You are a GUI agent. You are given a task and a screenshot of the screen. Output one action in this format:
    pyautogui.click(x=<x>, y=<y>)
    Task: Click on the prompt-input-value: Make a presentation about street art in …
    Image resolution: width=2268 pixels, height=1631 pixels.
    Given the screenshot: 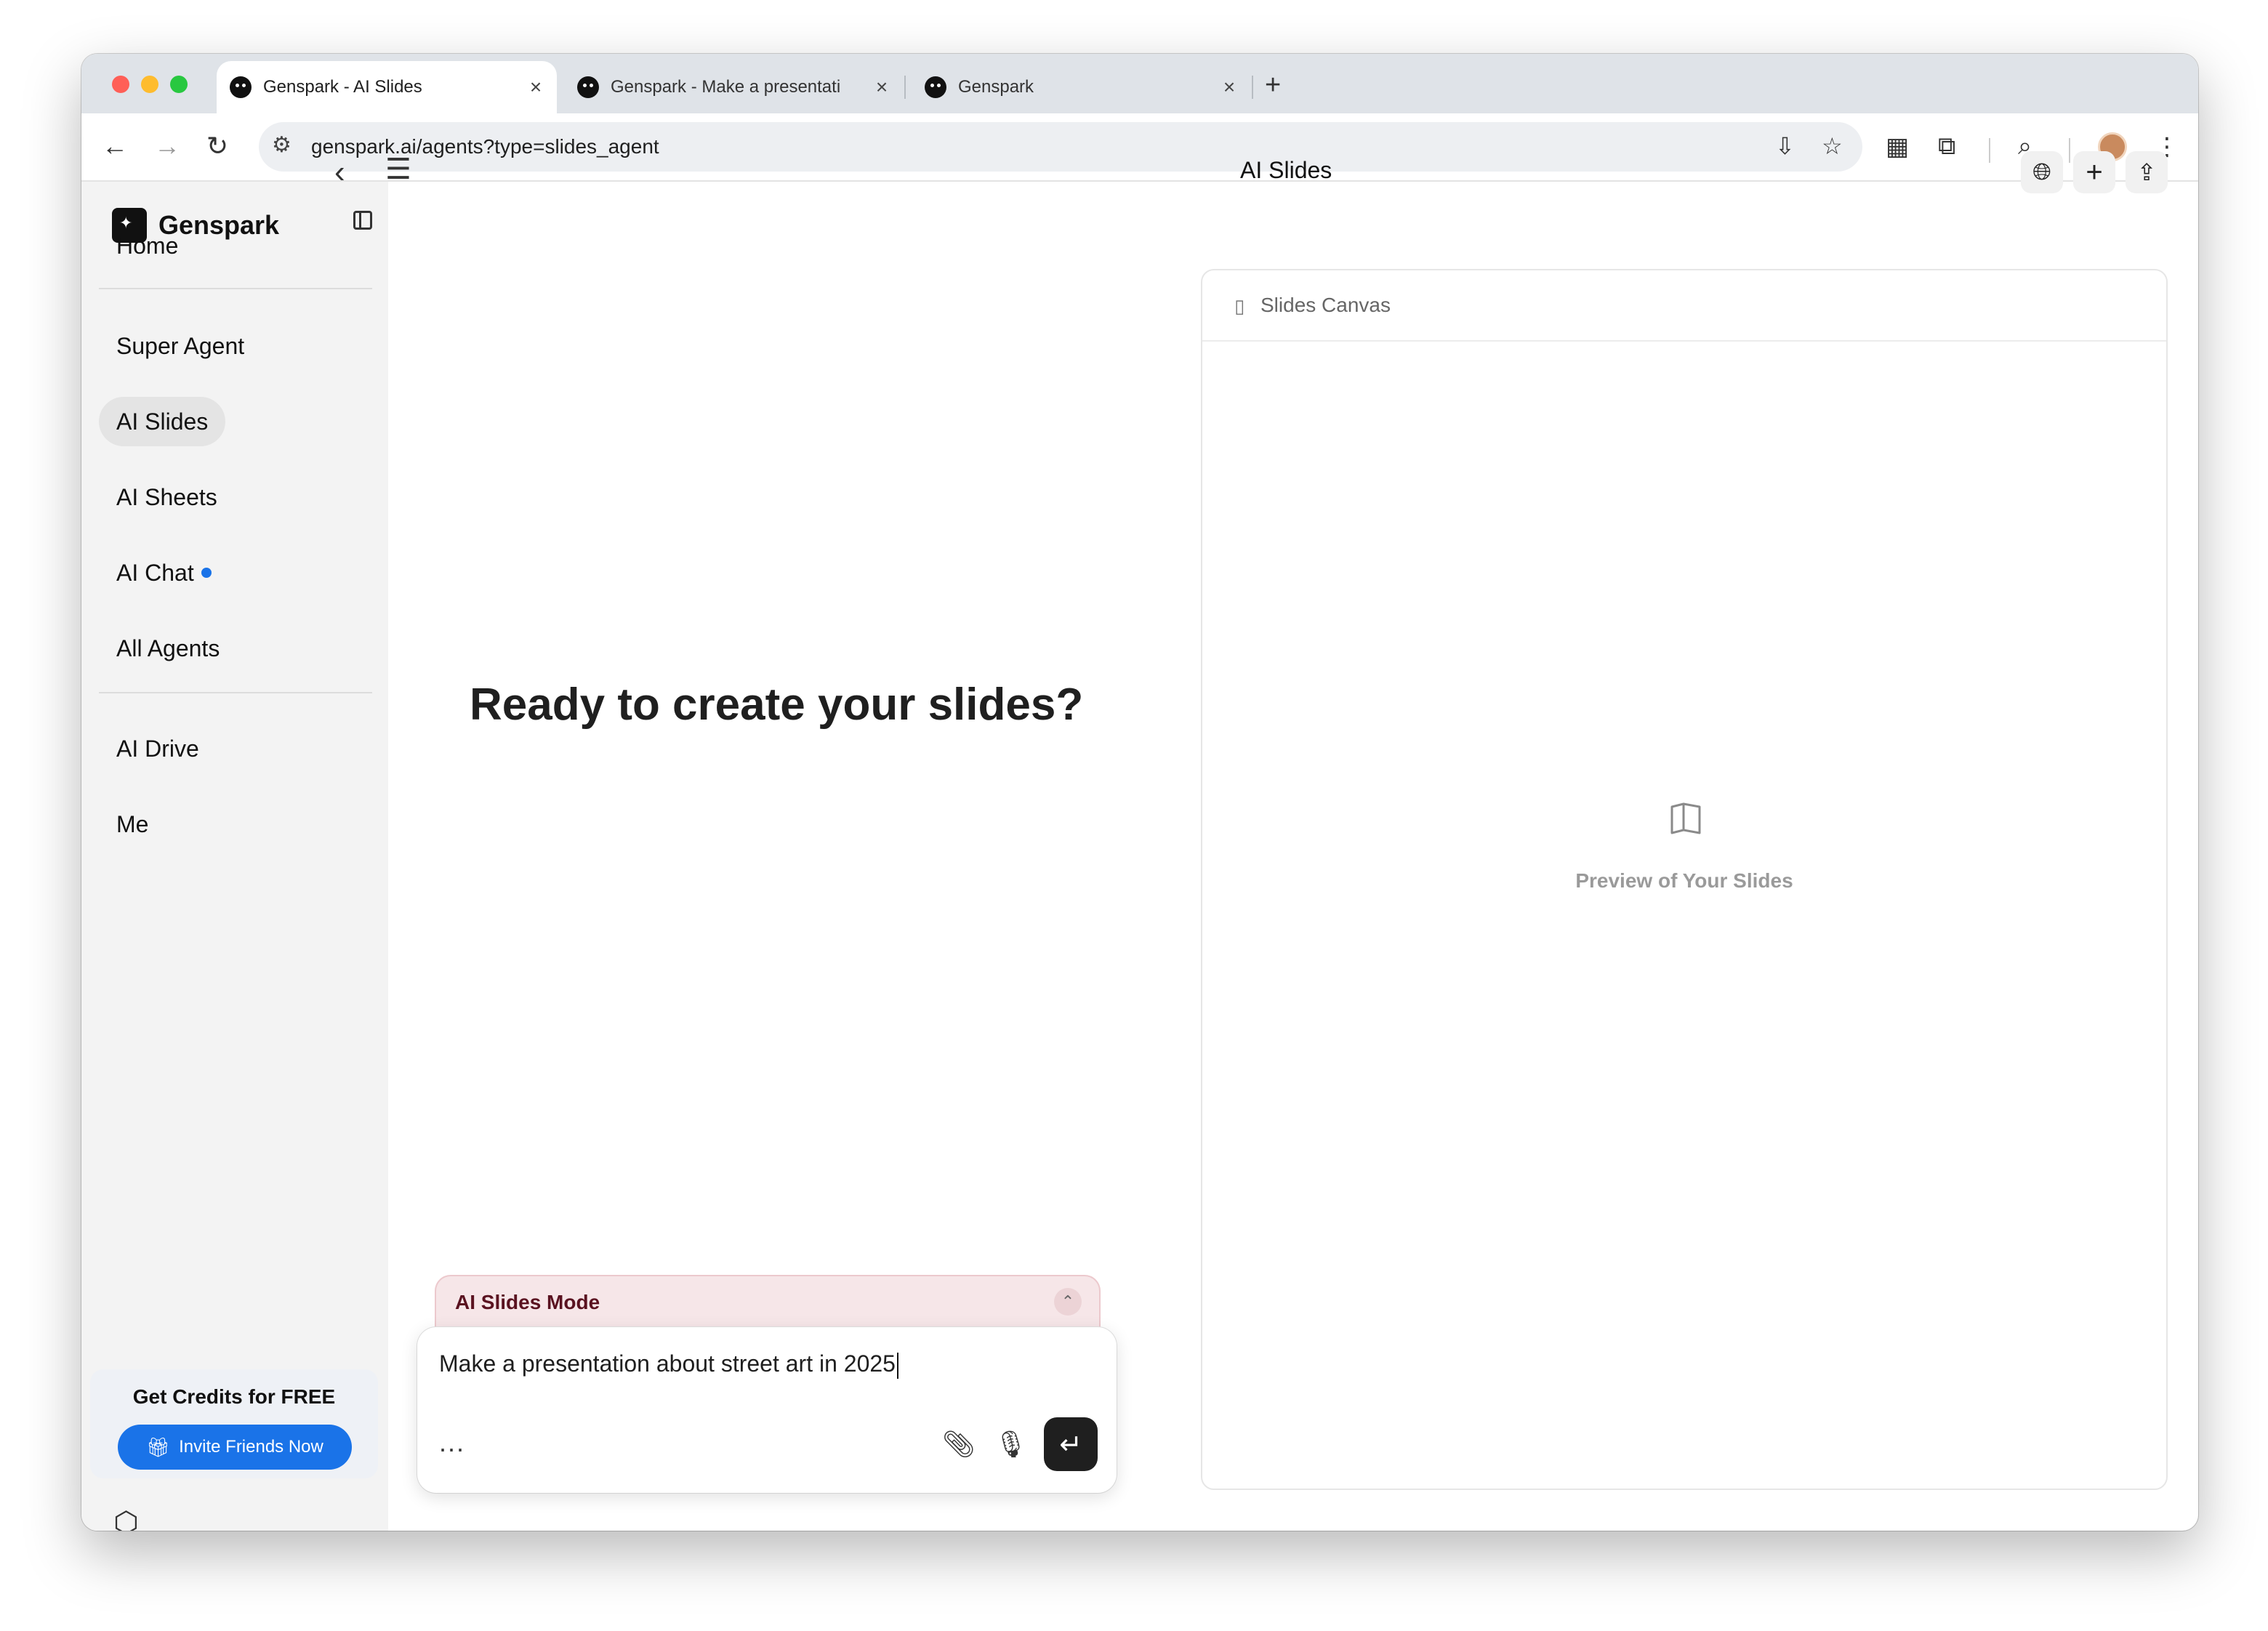 What is the action you would take?
    pyautogui.click(x=667, y=1363)
    